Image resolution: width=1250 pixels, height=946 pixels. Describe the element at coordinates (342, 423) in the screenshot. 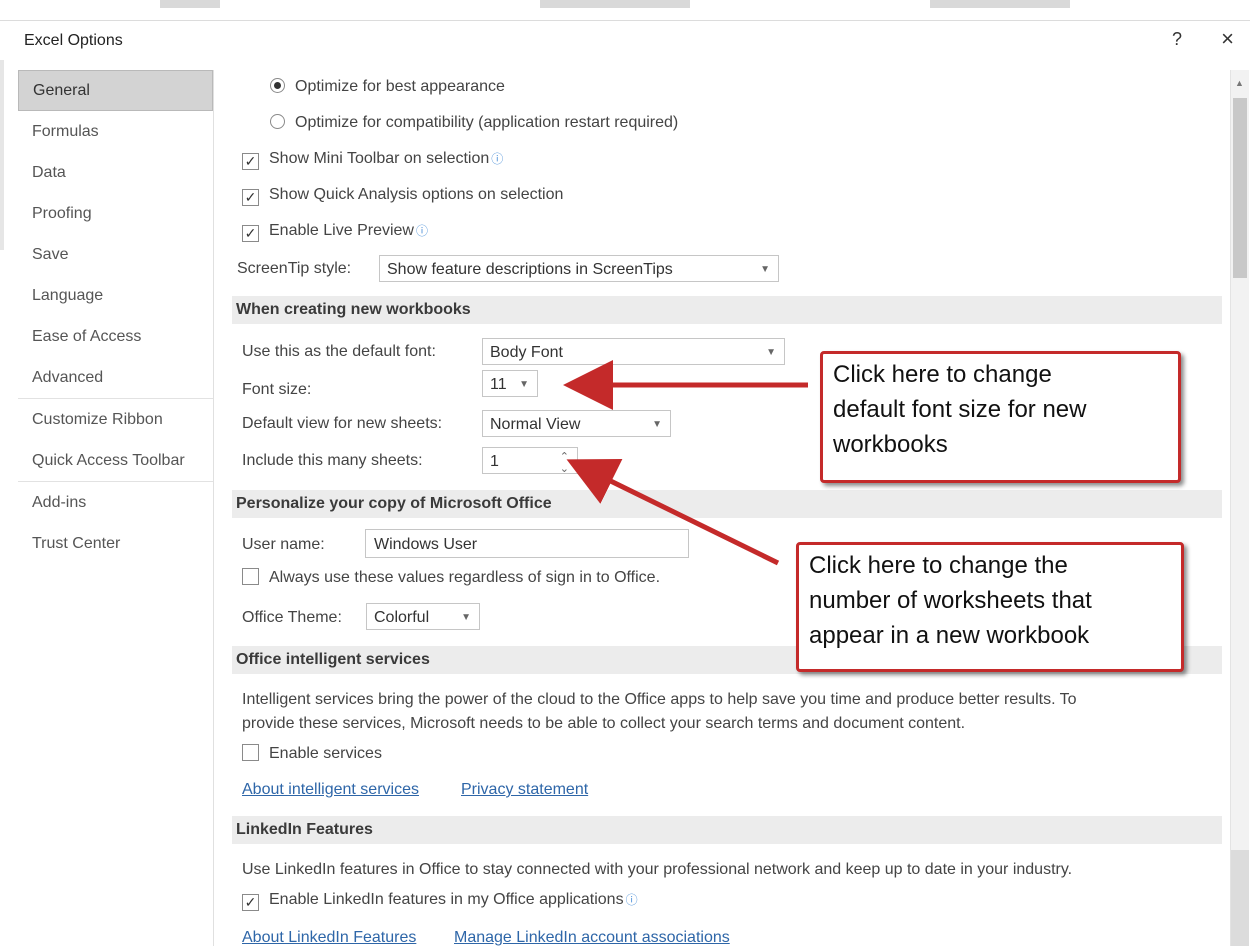

I see `default-view-label: Default view for new sheets:` at that location.